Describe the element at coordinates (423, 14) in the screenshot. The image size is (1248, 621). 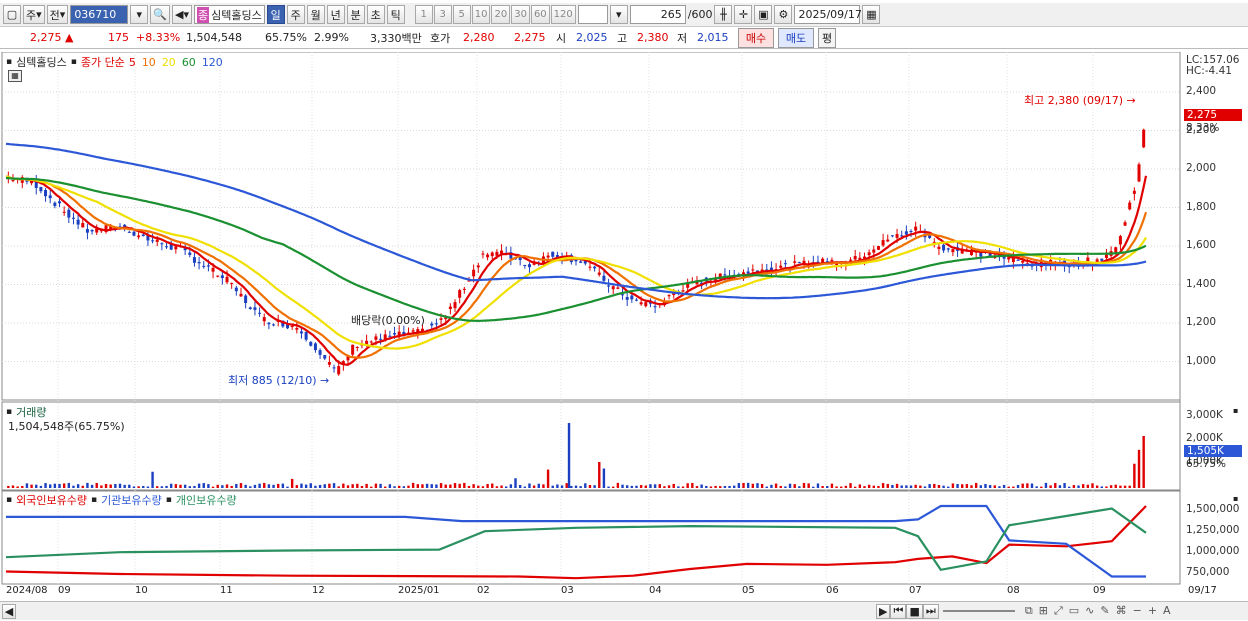
I see `interval-tab: 1` at that location.